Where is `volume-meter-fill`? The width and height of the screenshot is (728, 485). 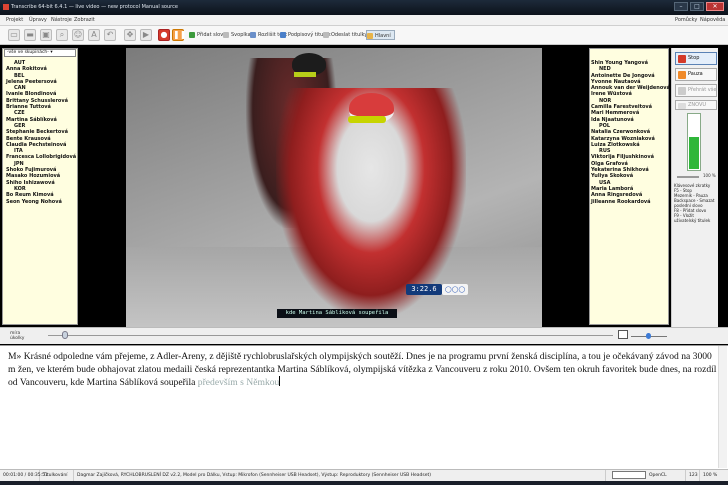
volume-meter-fill is located at coordinates (694, 152).